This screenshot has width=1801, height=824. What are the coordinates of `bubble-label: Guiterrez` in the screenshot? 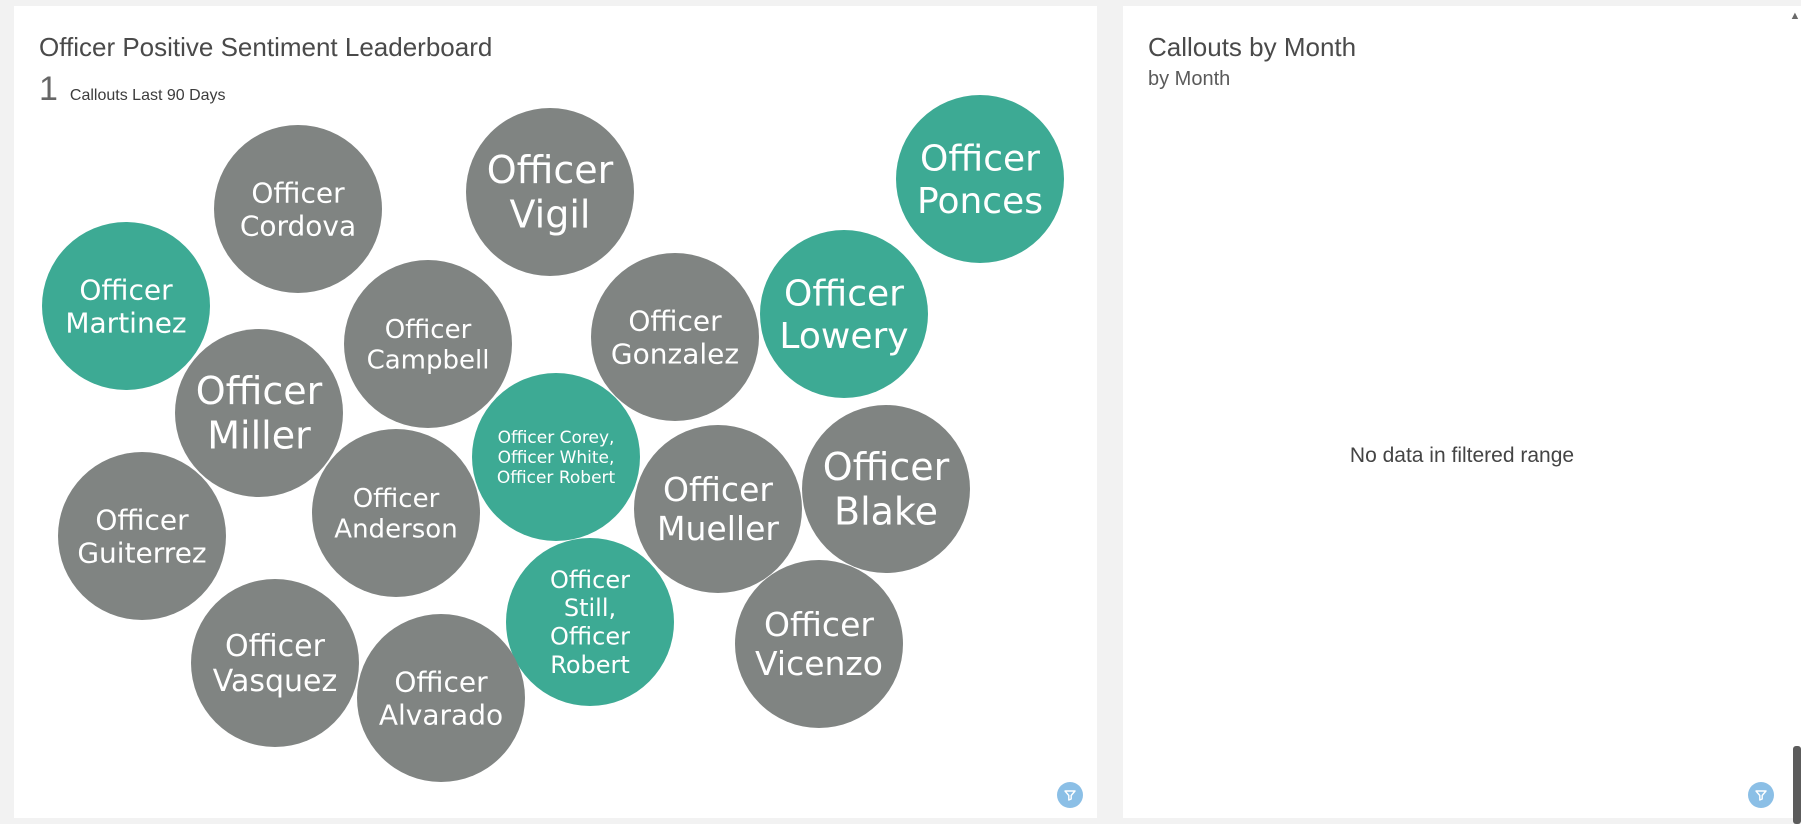 It's located at (141, 552).